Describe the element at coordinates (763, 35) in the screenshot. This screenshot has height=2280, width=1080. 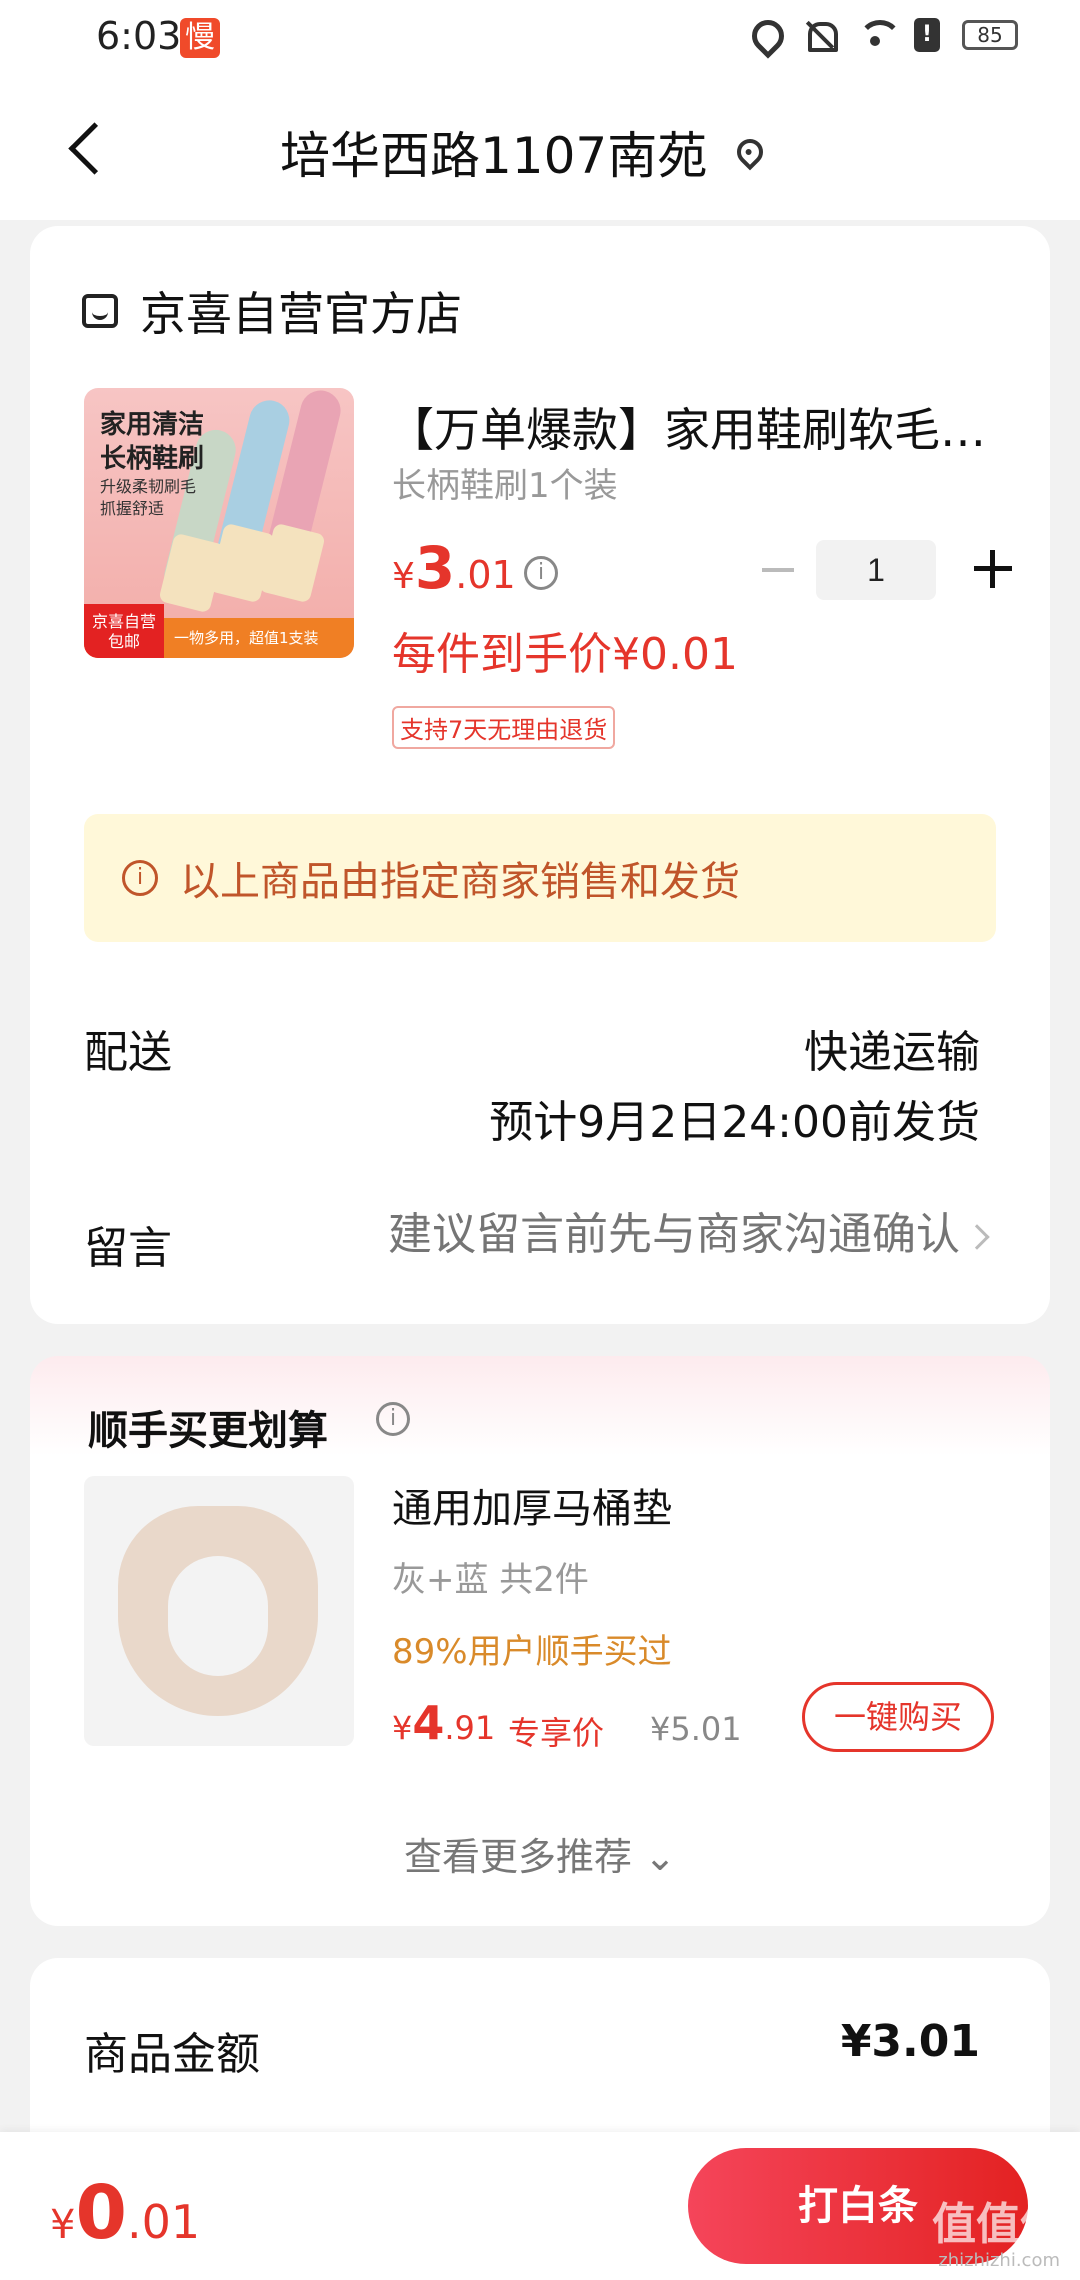
I see `location-icon` at that location.